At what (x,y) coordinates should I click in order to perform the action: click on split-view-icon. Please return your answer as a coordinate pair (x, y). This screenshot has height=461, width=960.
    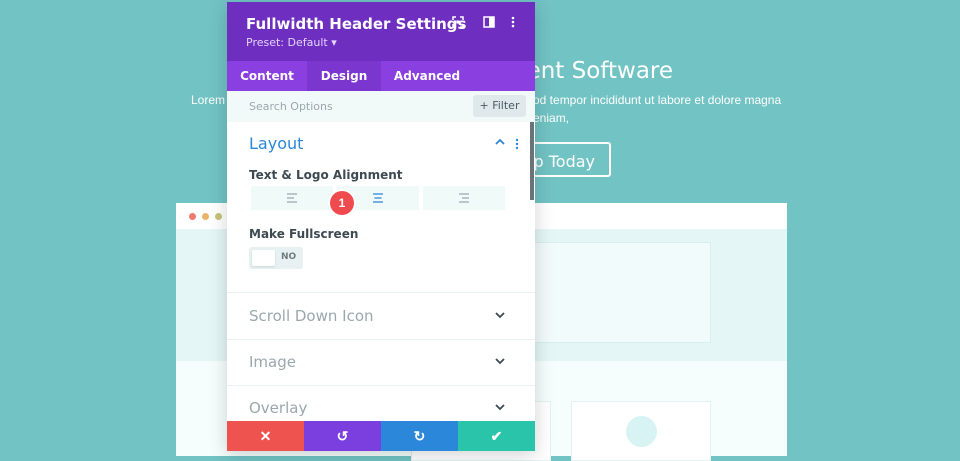
    Looking at the image, I should click on (489, 22).